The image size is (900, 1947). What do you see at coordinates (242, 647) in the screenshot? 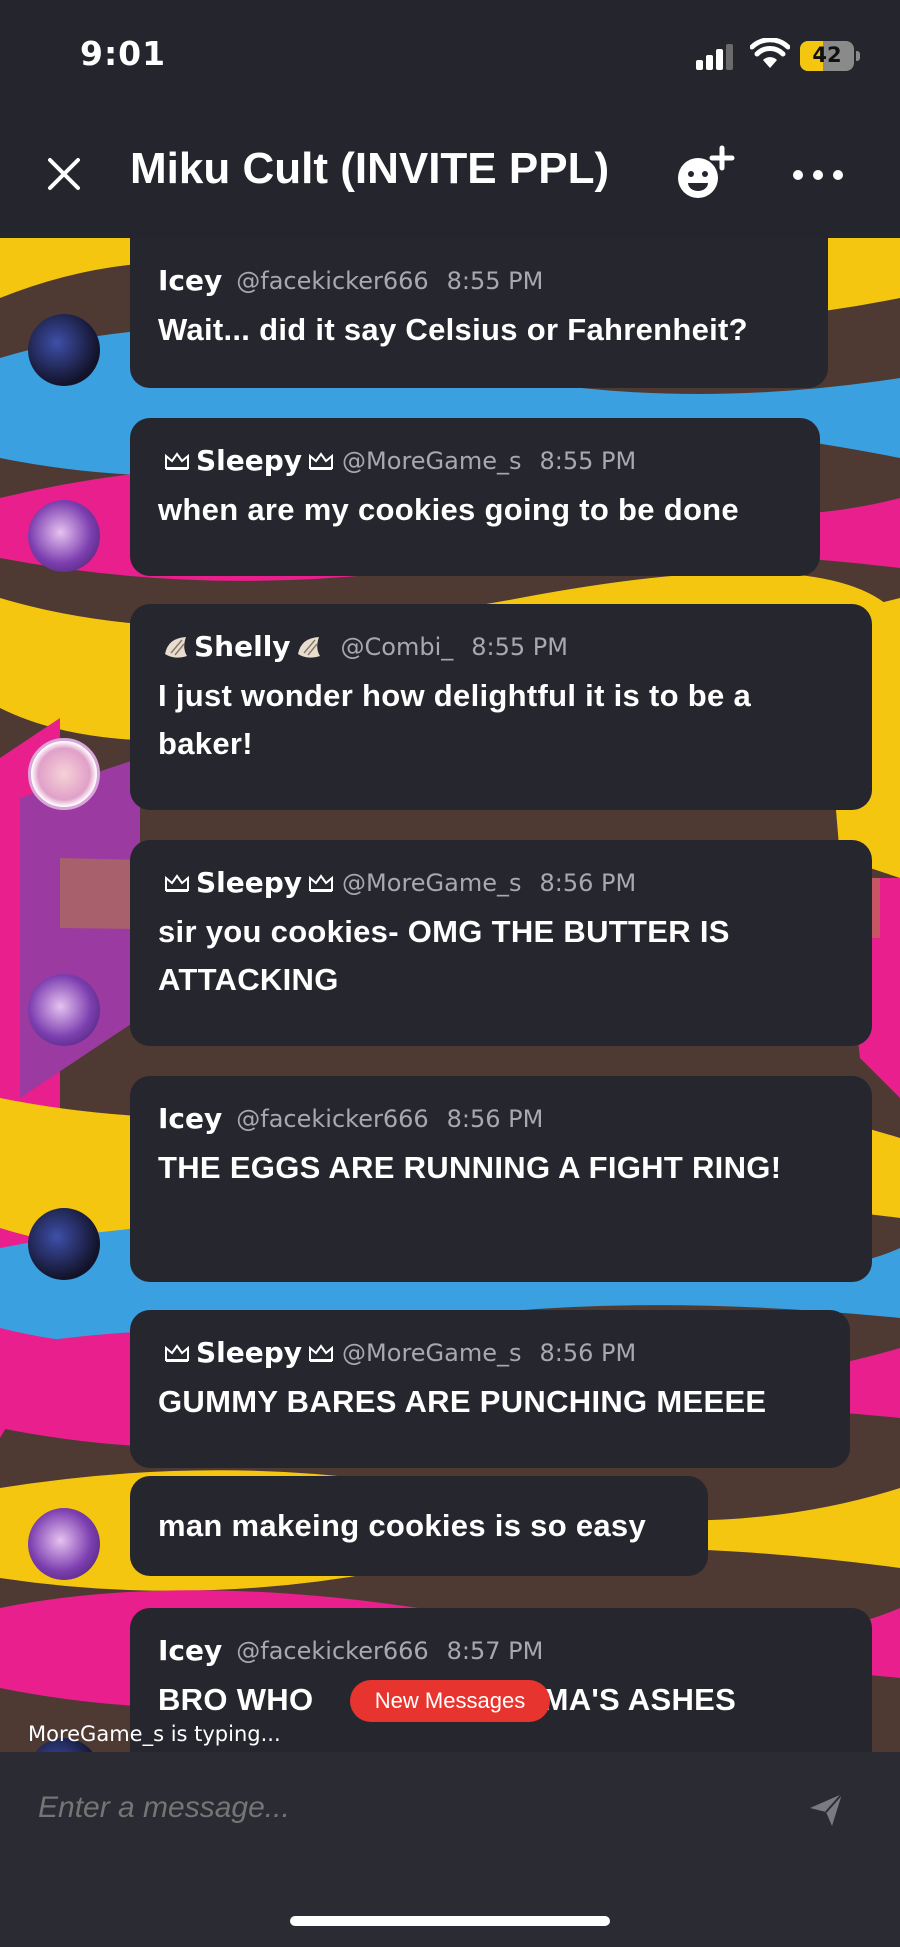
I see `sender-name: Shelly` at bounding box center [242, 647].